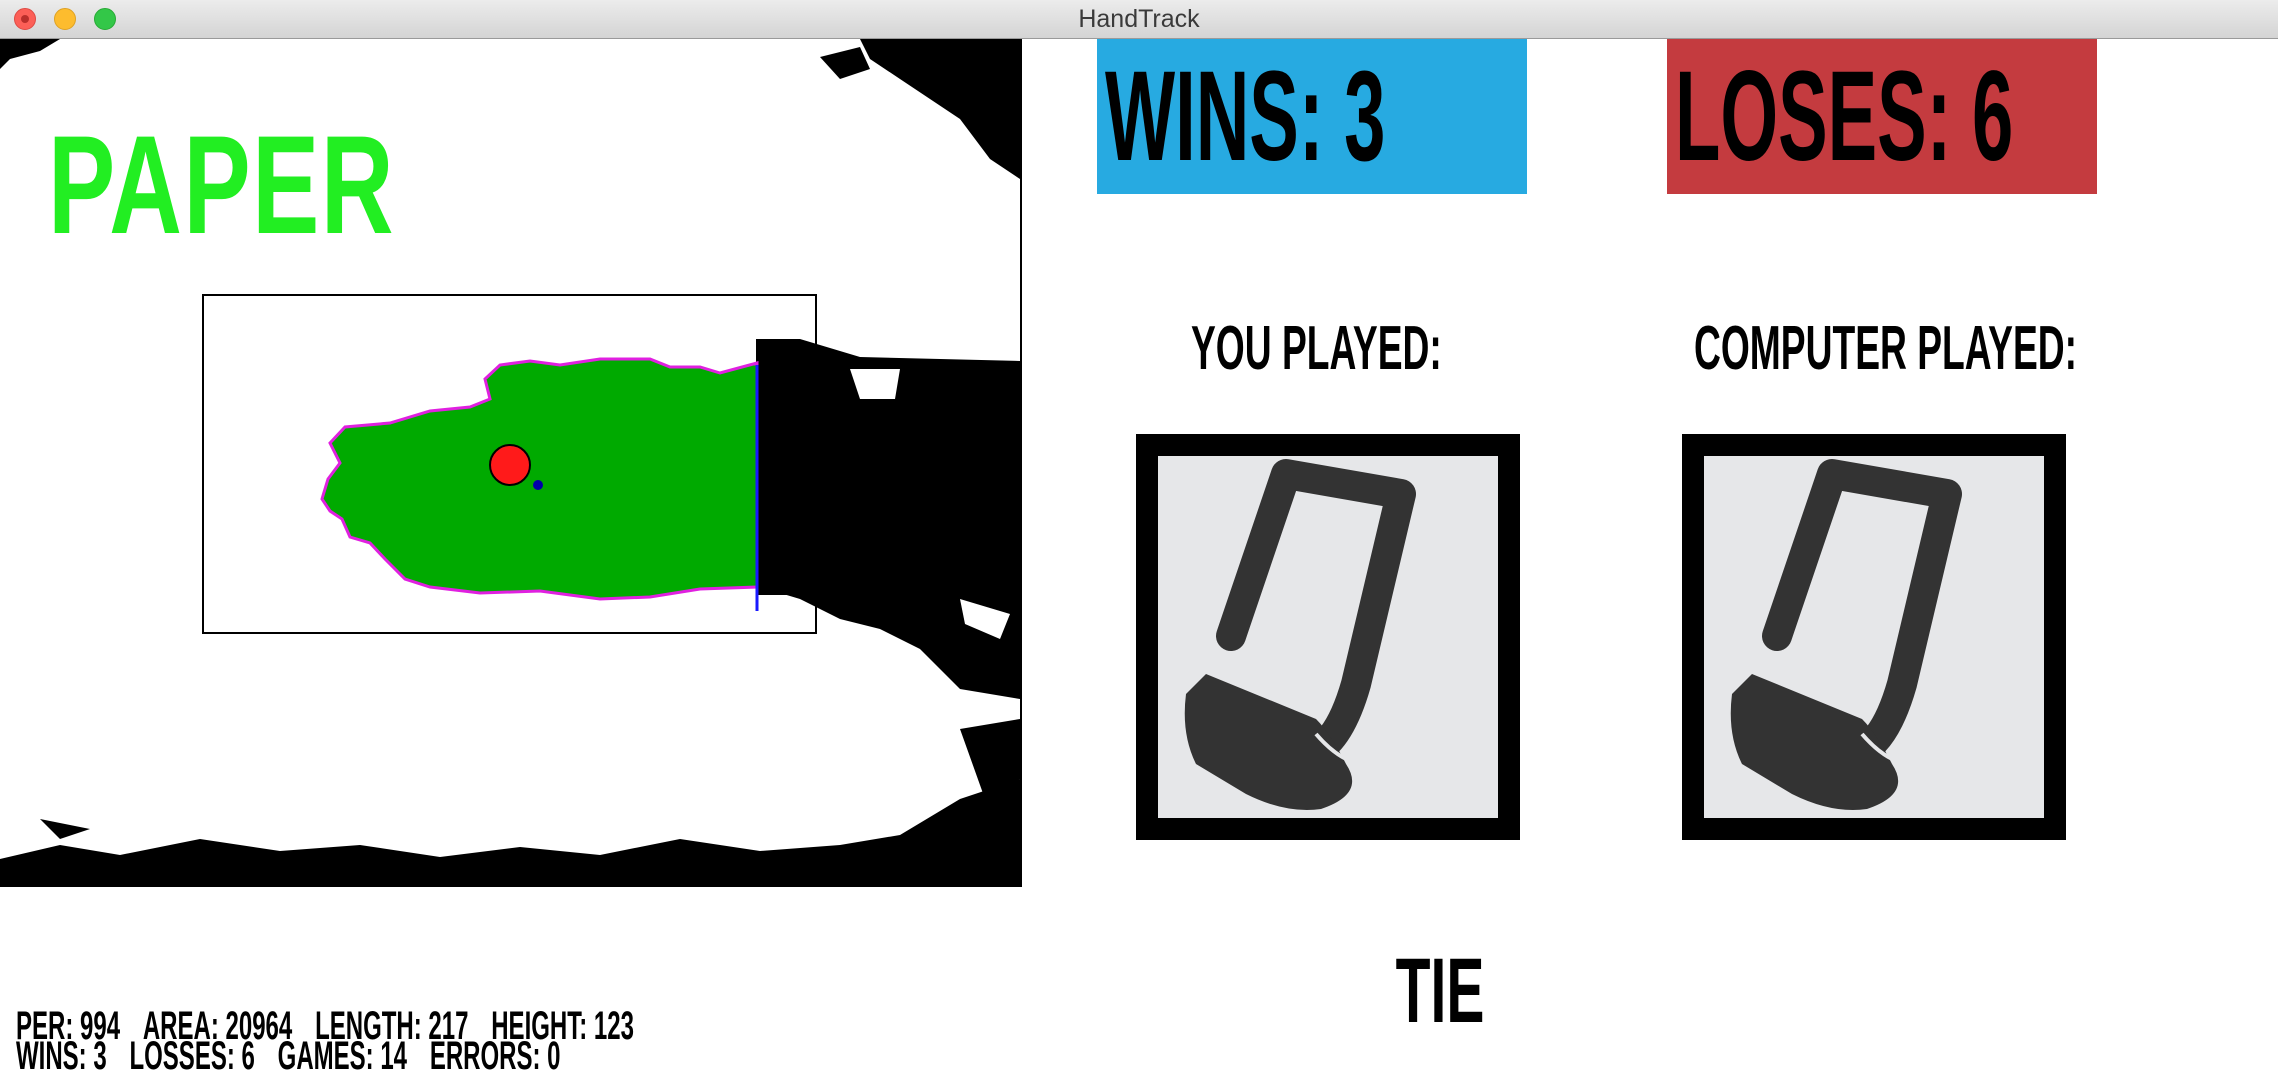  What do you see at coordinates (495, 1056) in the screenshot?
I see `stat-errors: ERRORS: 0` at bounding box center [495, 1056].